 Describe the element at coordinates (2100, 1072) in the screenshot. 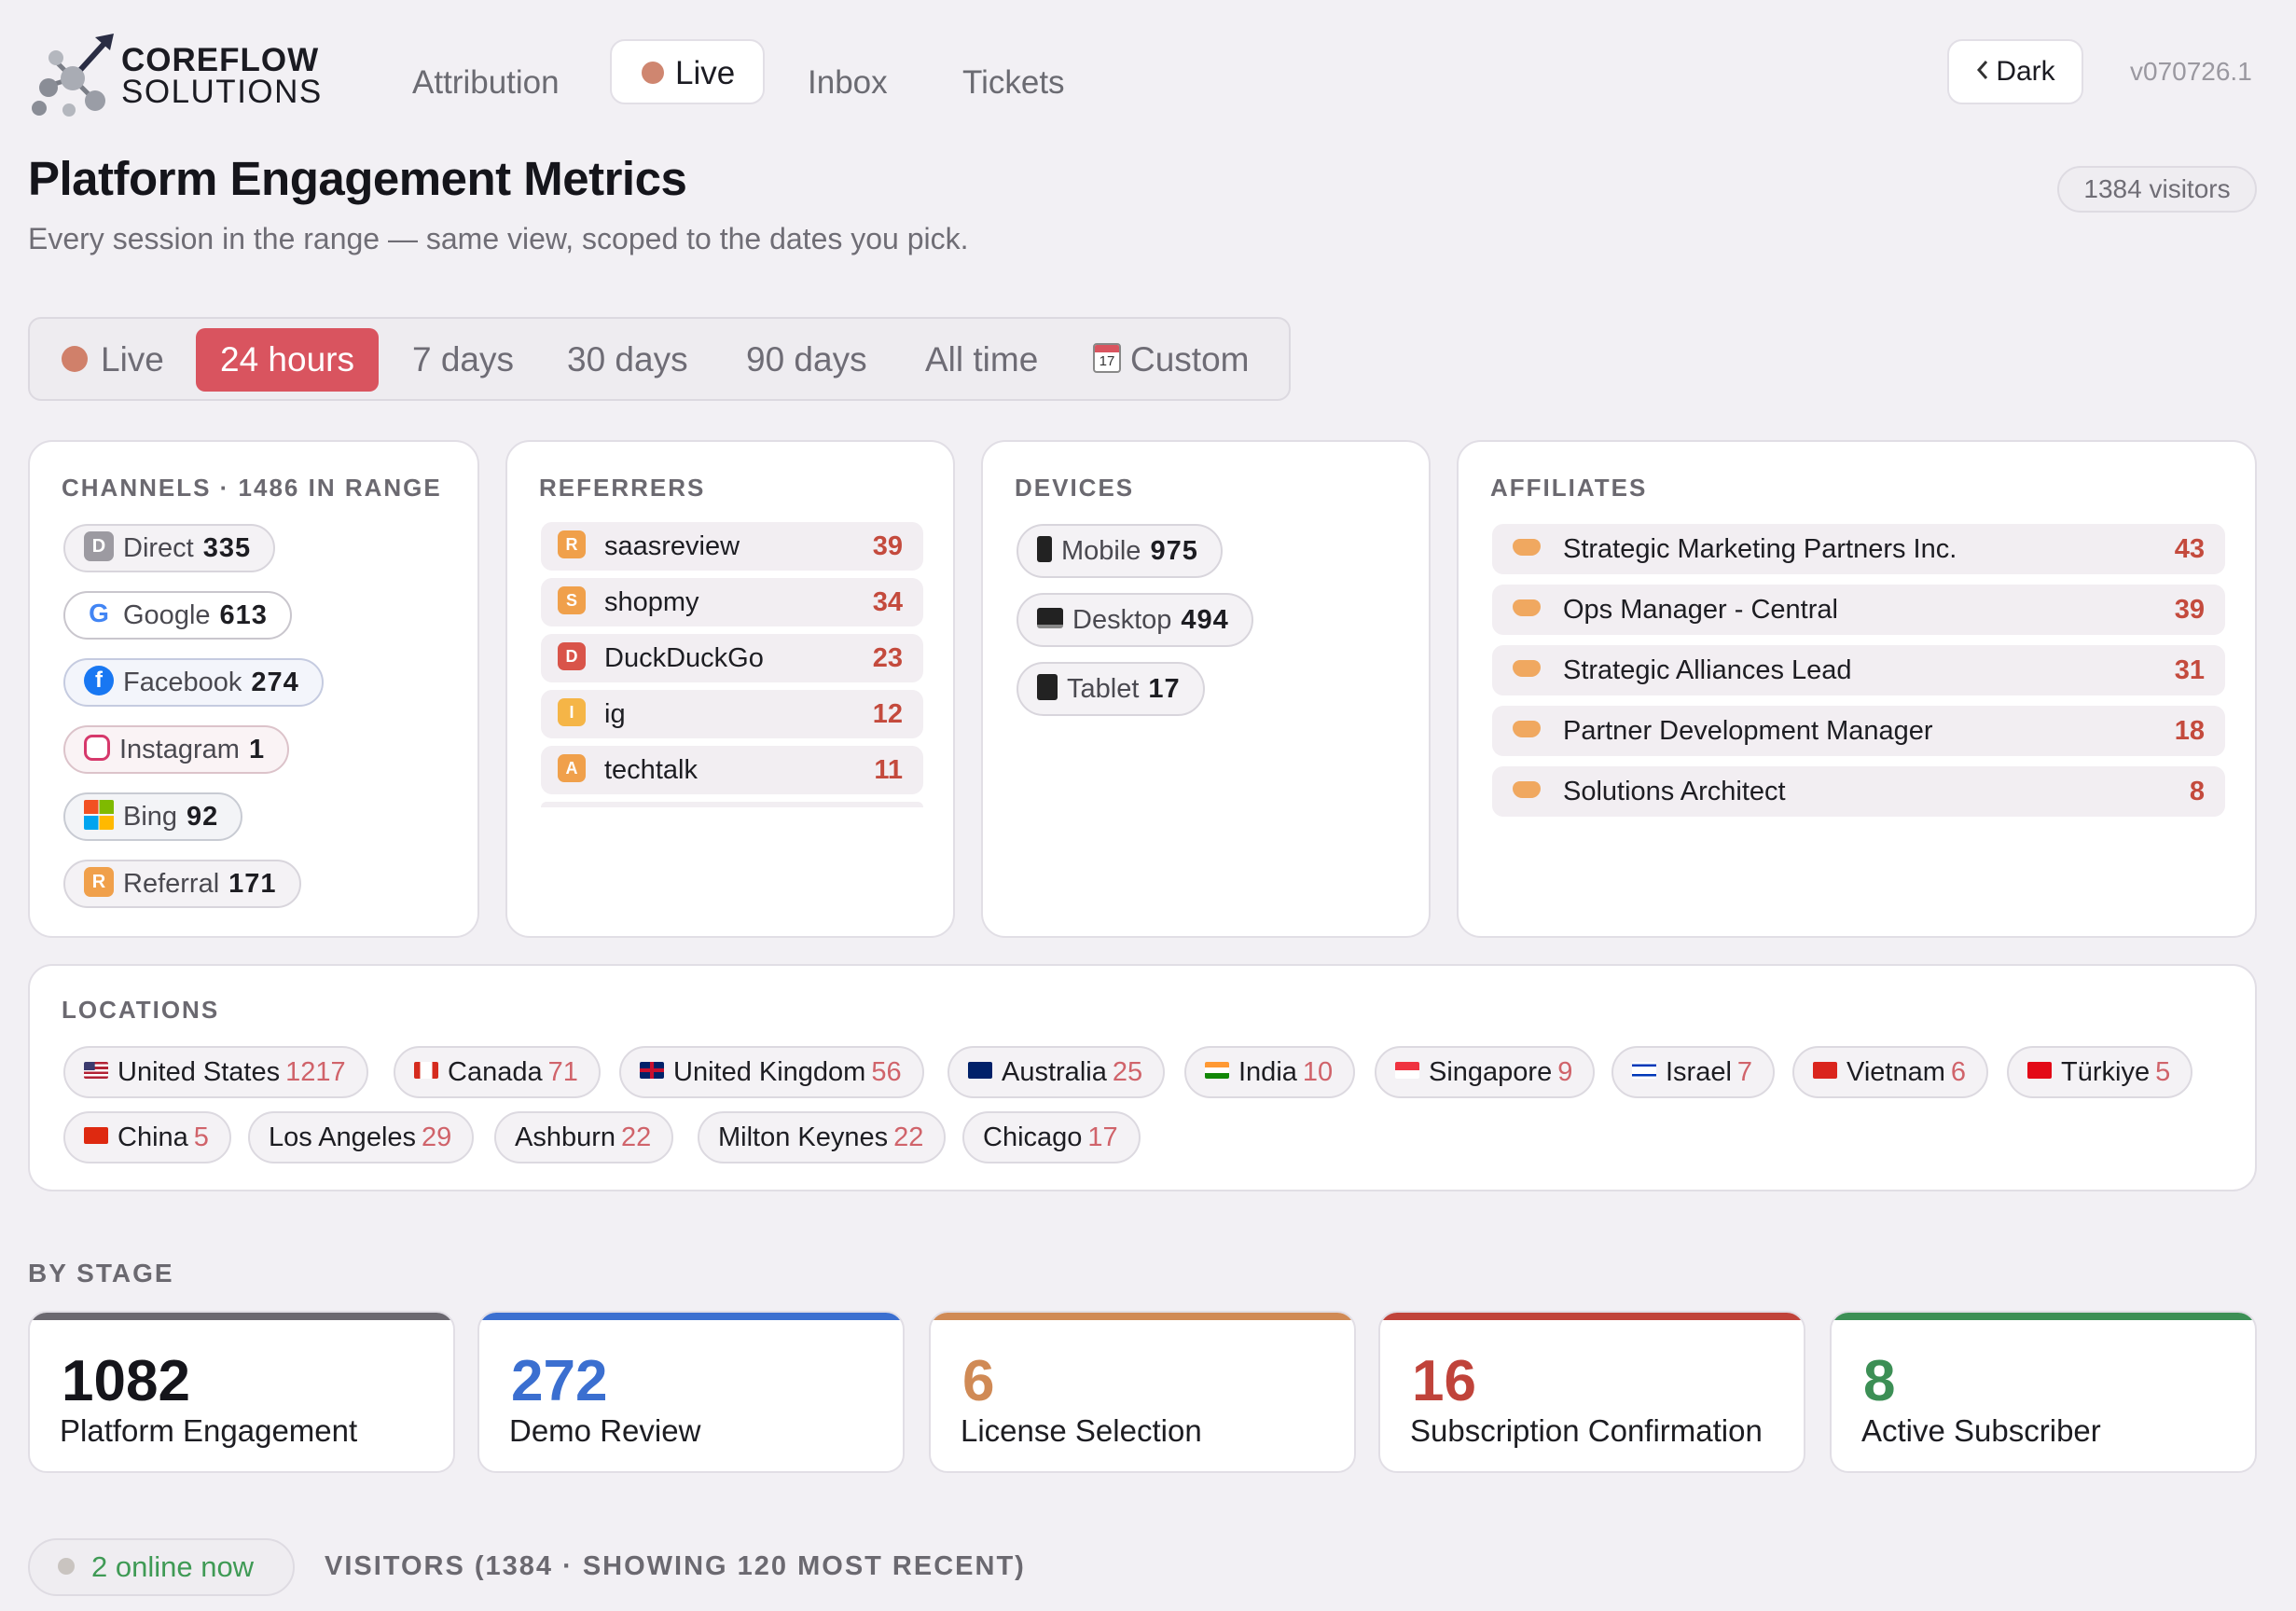

I see `location-chip-turkiye: Türkiye 5` at that location.